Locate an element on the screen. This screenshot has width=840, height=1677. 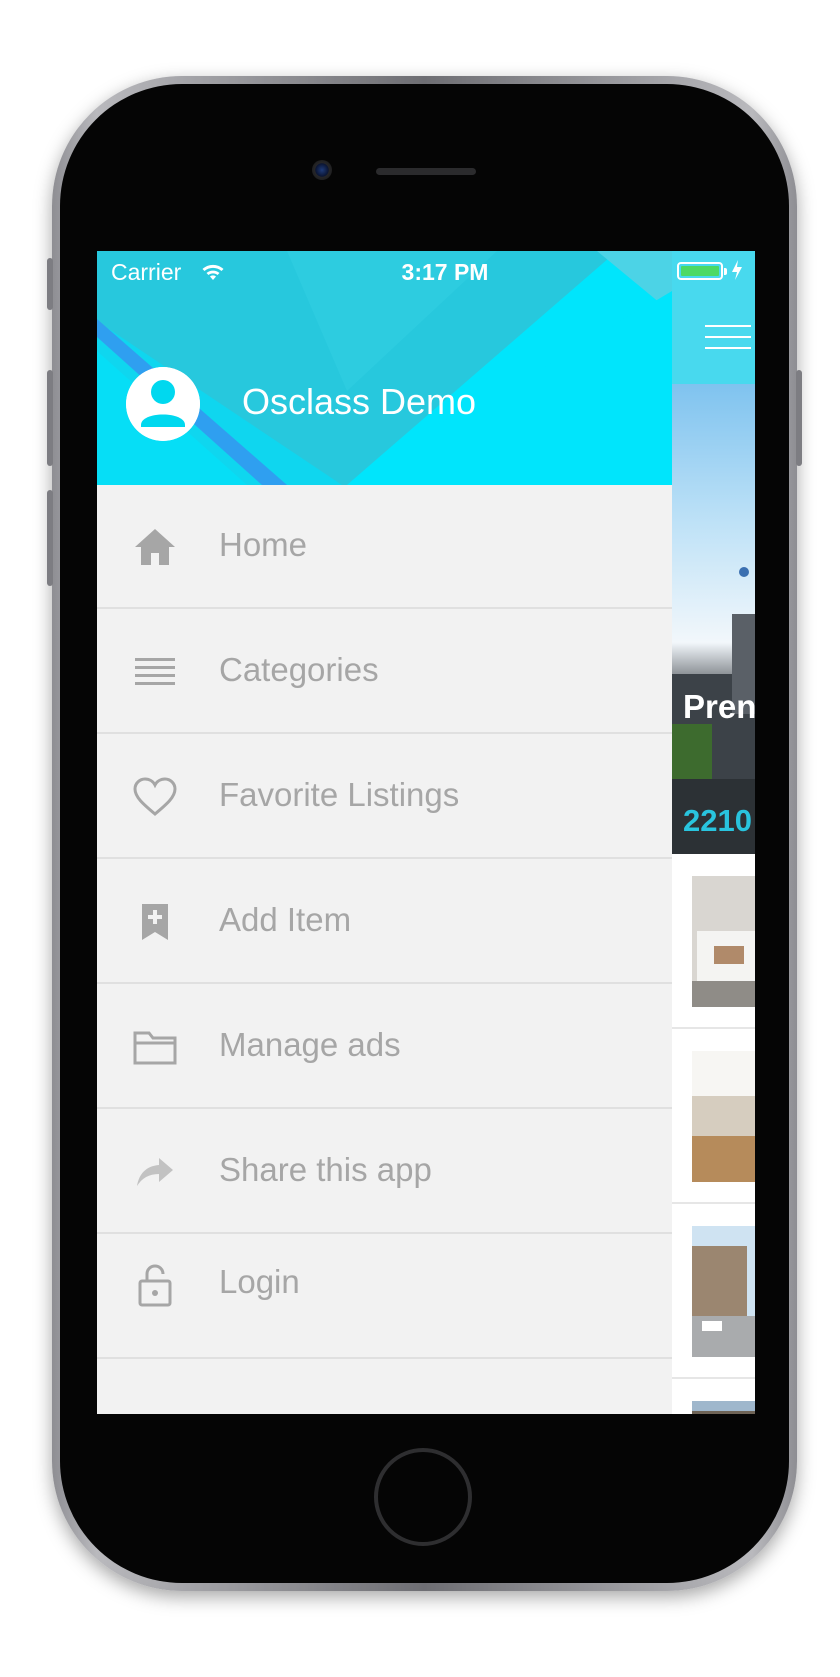
user-avatar-icon is located at coordinates (163, 404).